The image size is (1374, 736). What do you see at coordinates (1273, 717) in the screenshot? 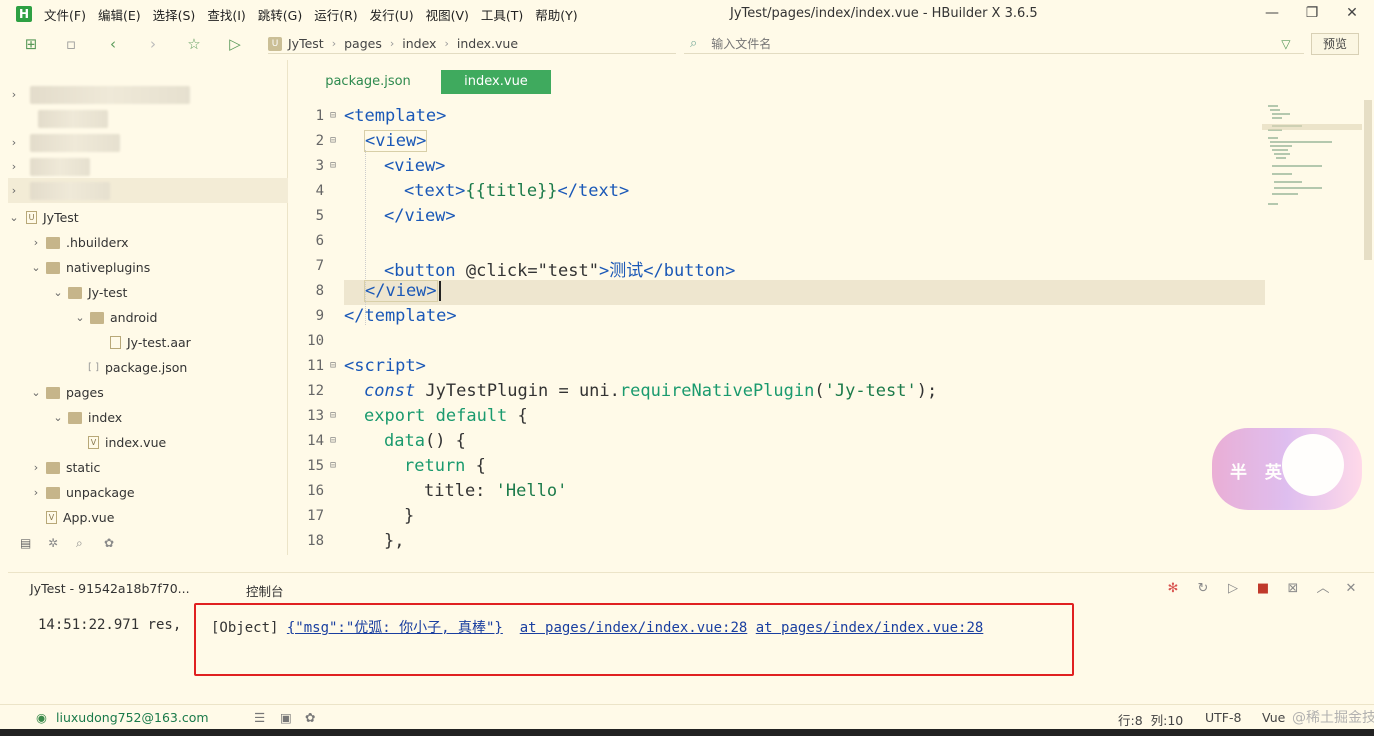
I see `file-language: Vue` at bounding box center [1273, 717].